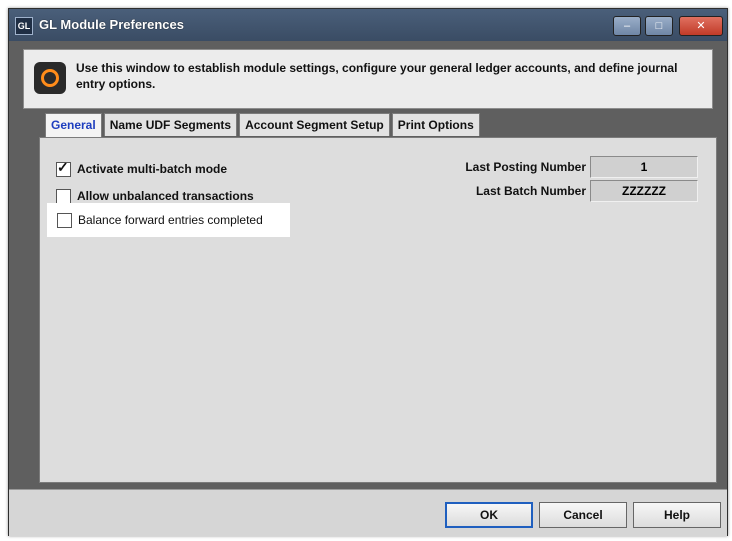 Image resolution: width=732 pixels, height=541 pixels. Describe the element at coordinates (50, 78) in the screenshot. I see `gear-icon` at that location.